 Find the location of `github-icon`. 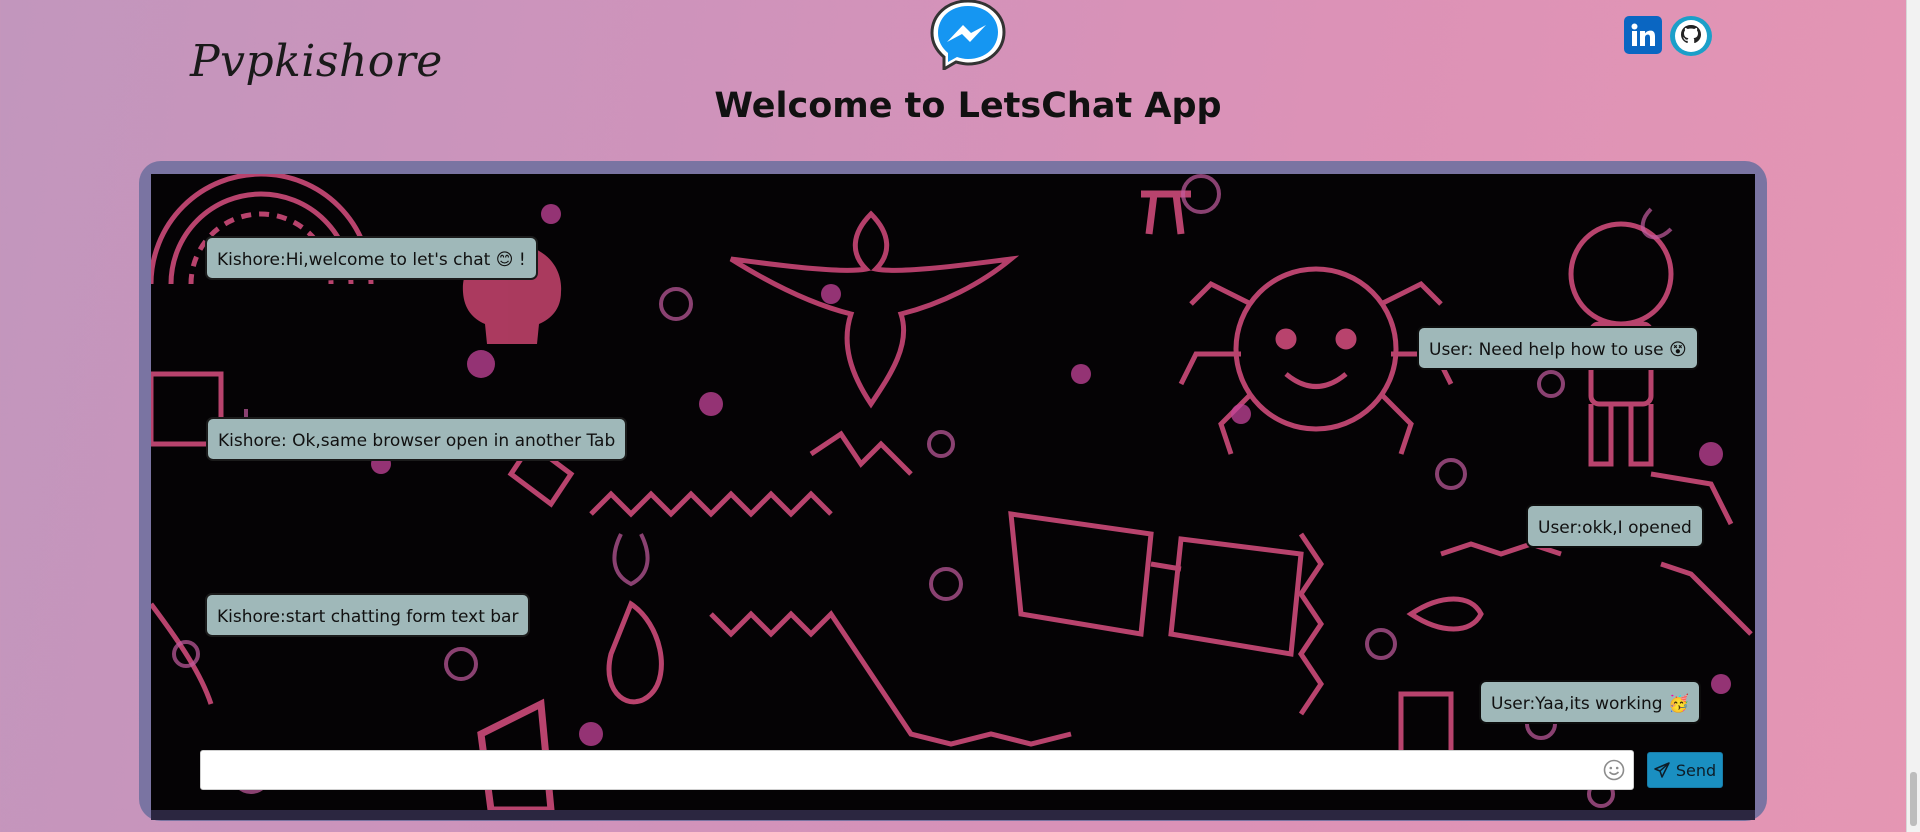

github-icon is located at coordinates (1691, 36).